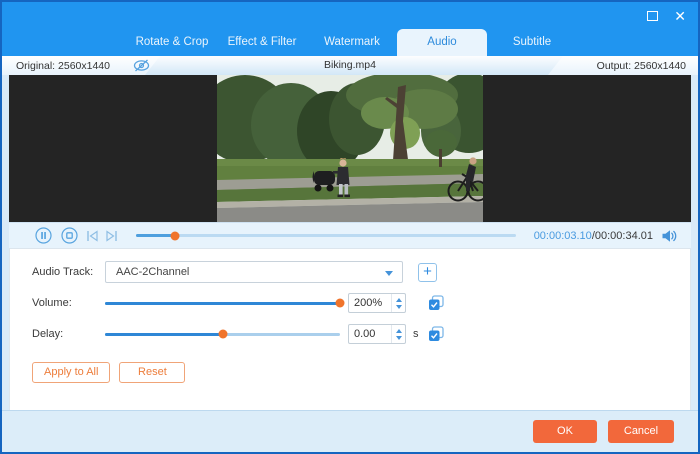 This screenshot has height=454, width=700. What do you see at coordinates (641, 431) in the screenshot?
I see `cancel-button: Cancel` at bounding box center [641, 431].